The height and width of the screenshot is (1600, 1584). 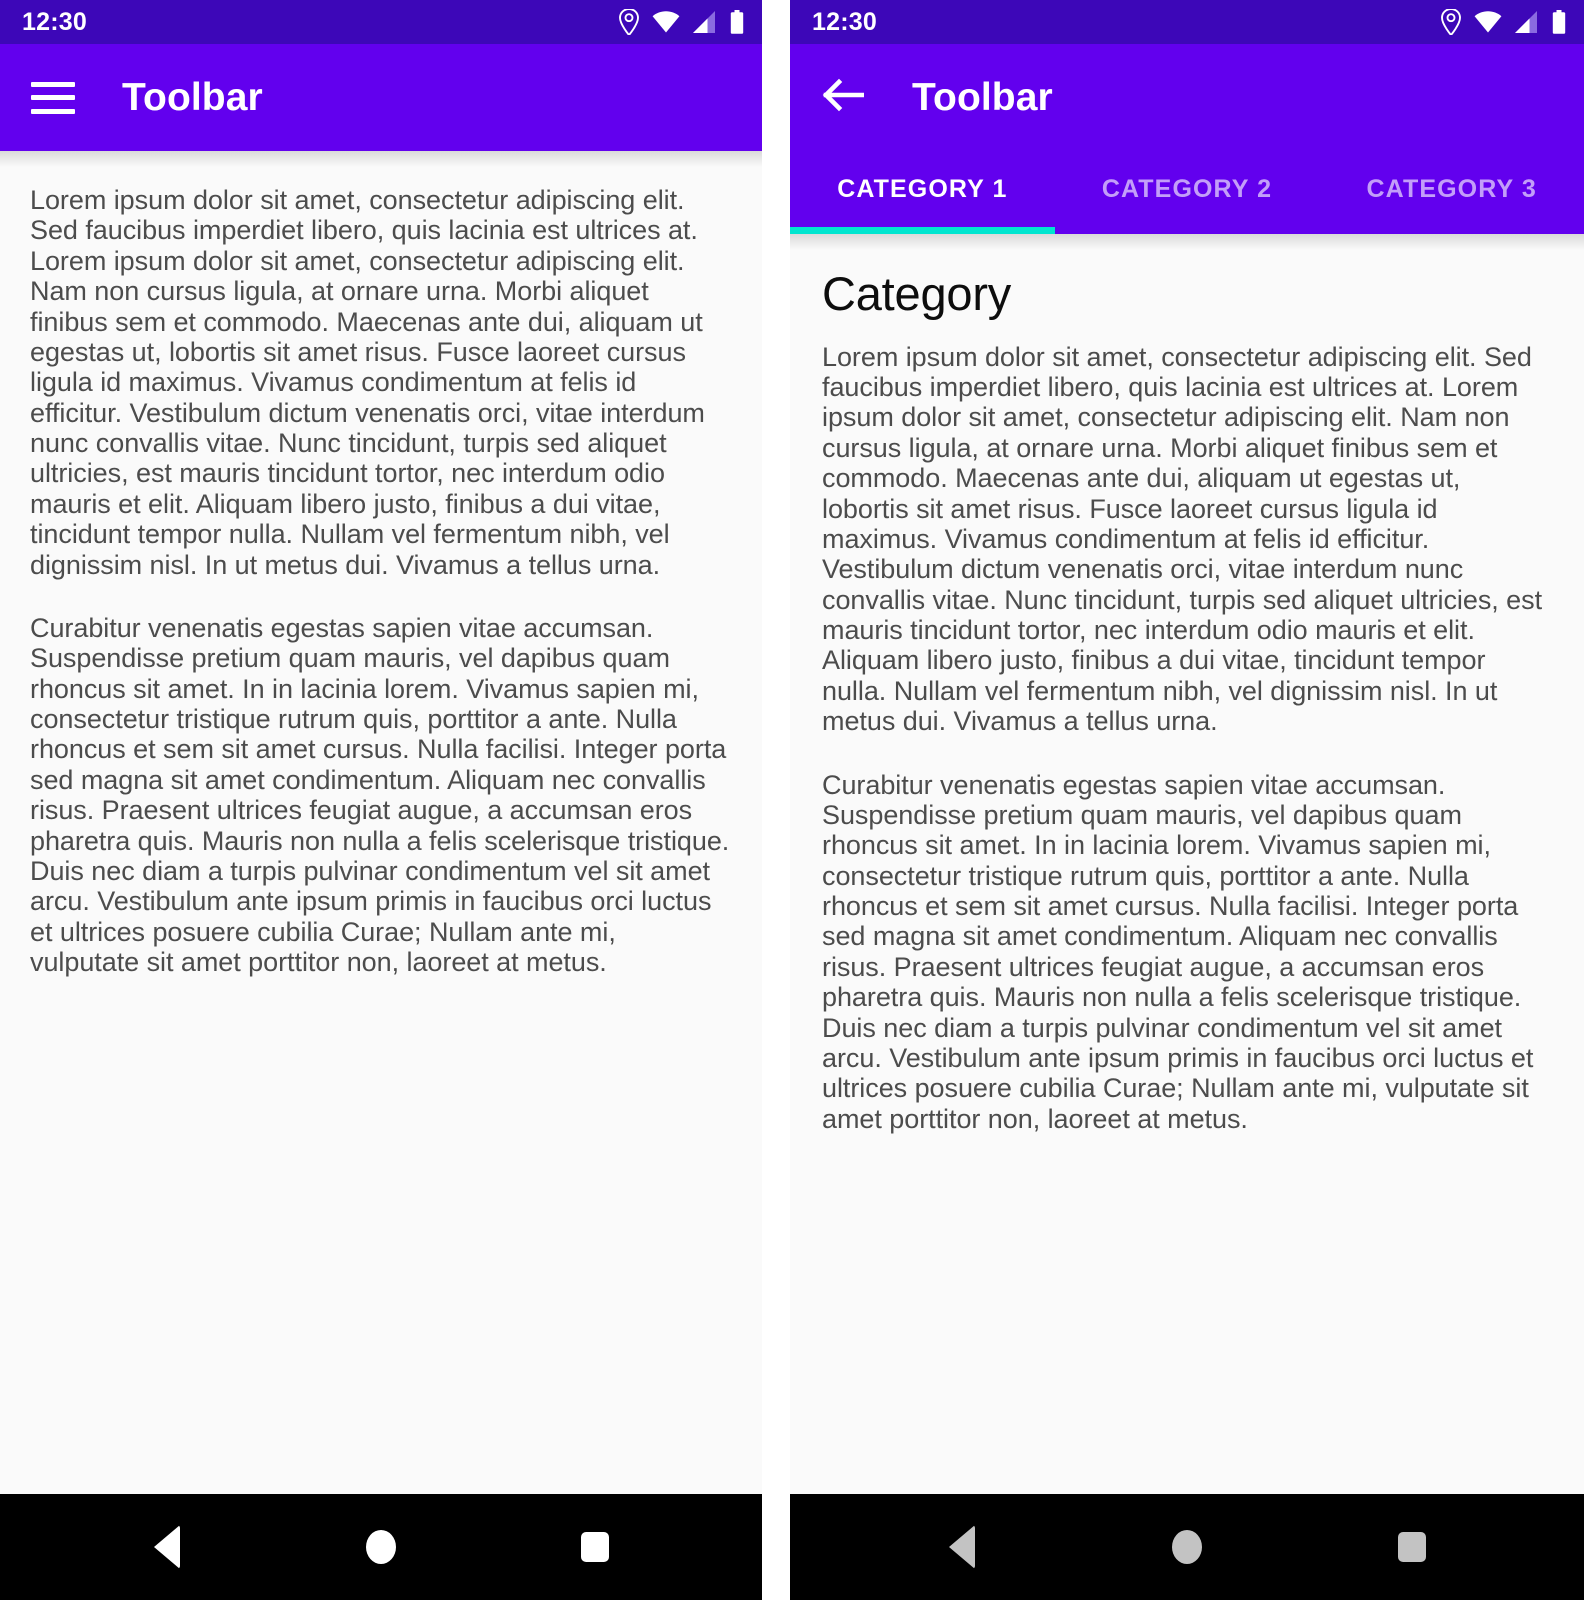 I want to click on category-tab-bar: CATEGORY 1 CATEGORY 2 CATEGORY 3, so click(x=1187, y=192).